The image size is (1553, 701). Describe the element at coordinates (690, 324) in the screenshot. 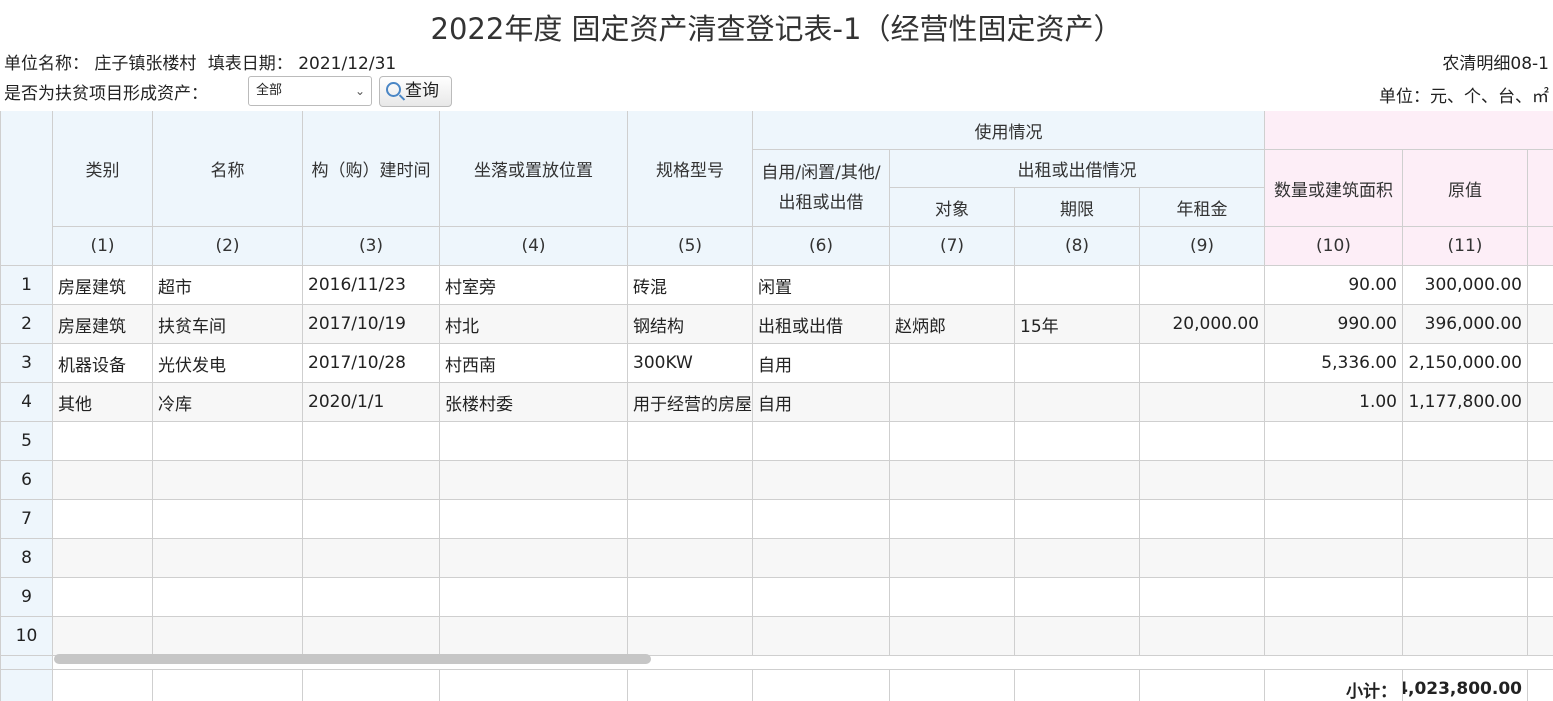

I see `table-cell: 钢结构` at that location.